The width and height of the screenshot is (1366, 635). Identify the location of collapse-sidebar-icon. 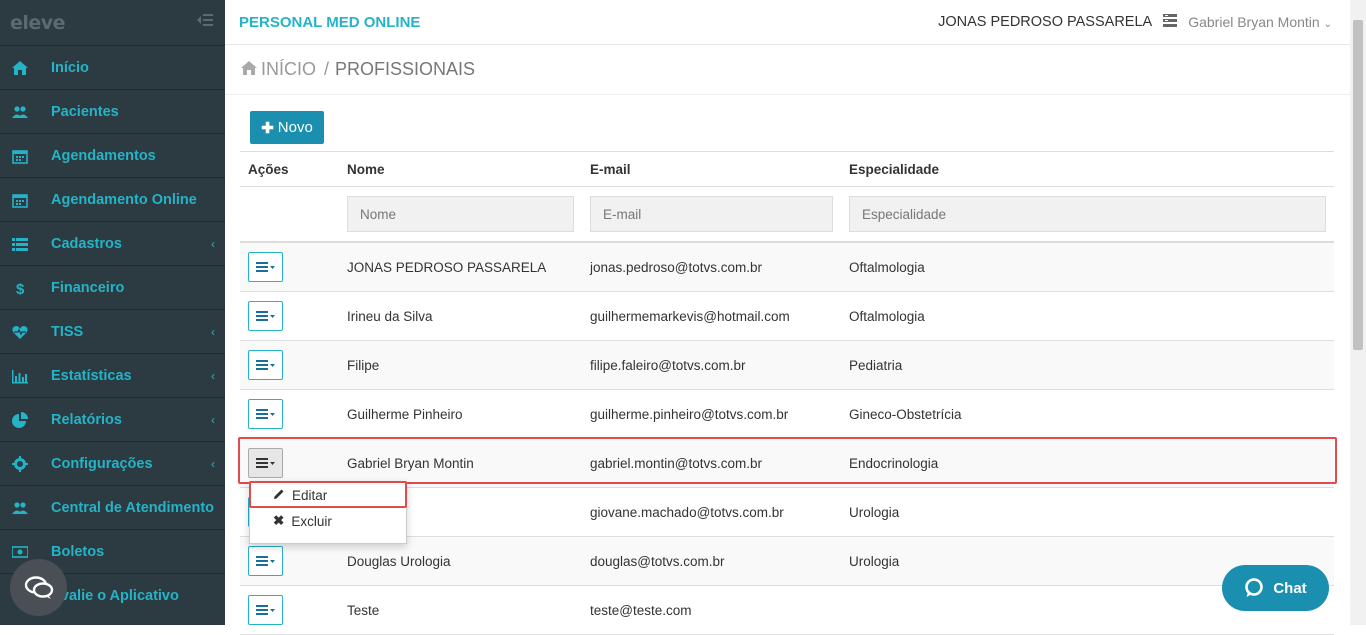
(205, 22).